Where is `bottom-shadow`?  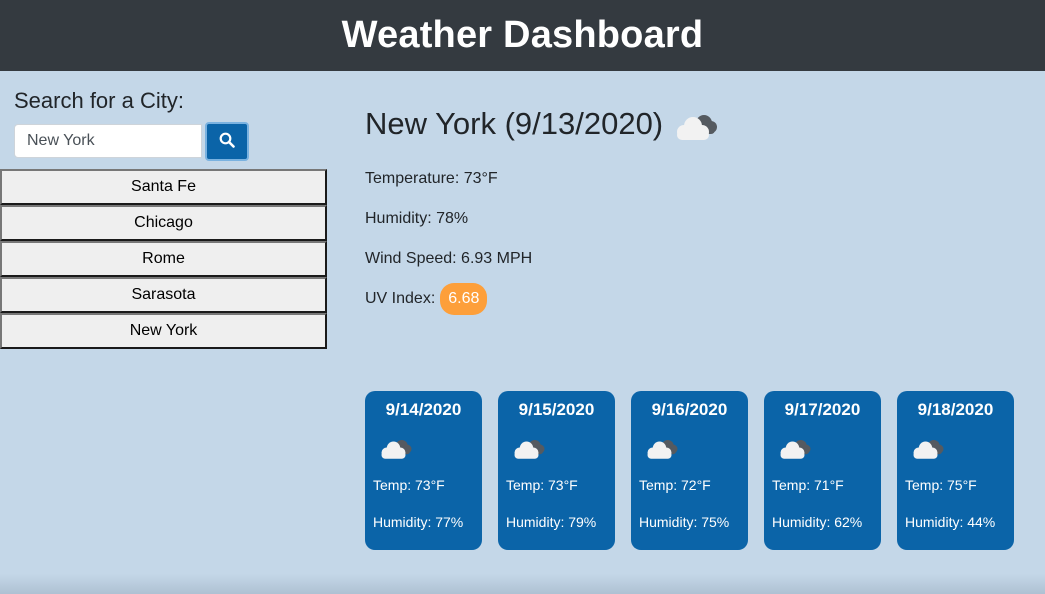 bottom-shadow is located at coordinates (522, 584).